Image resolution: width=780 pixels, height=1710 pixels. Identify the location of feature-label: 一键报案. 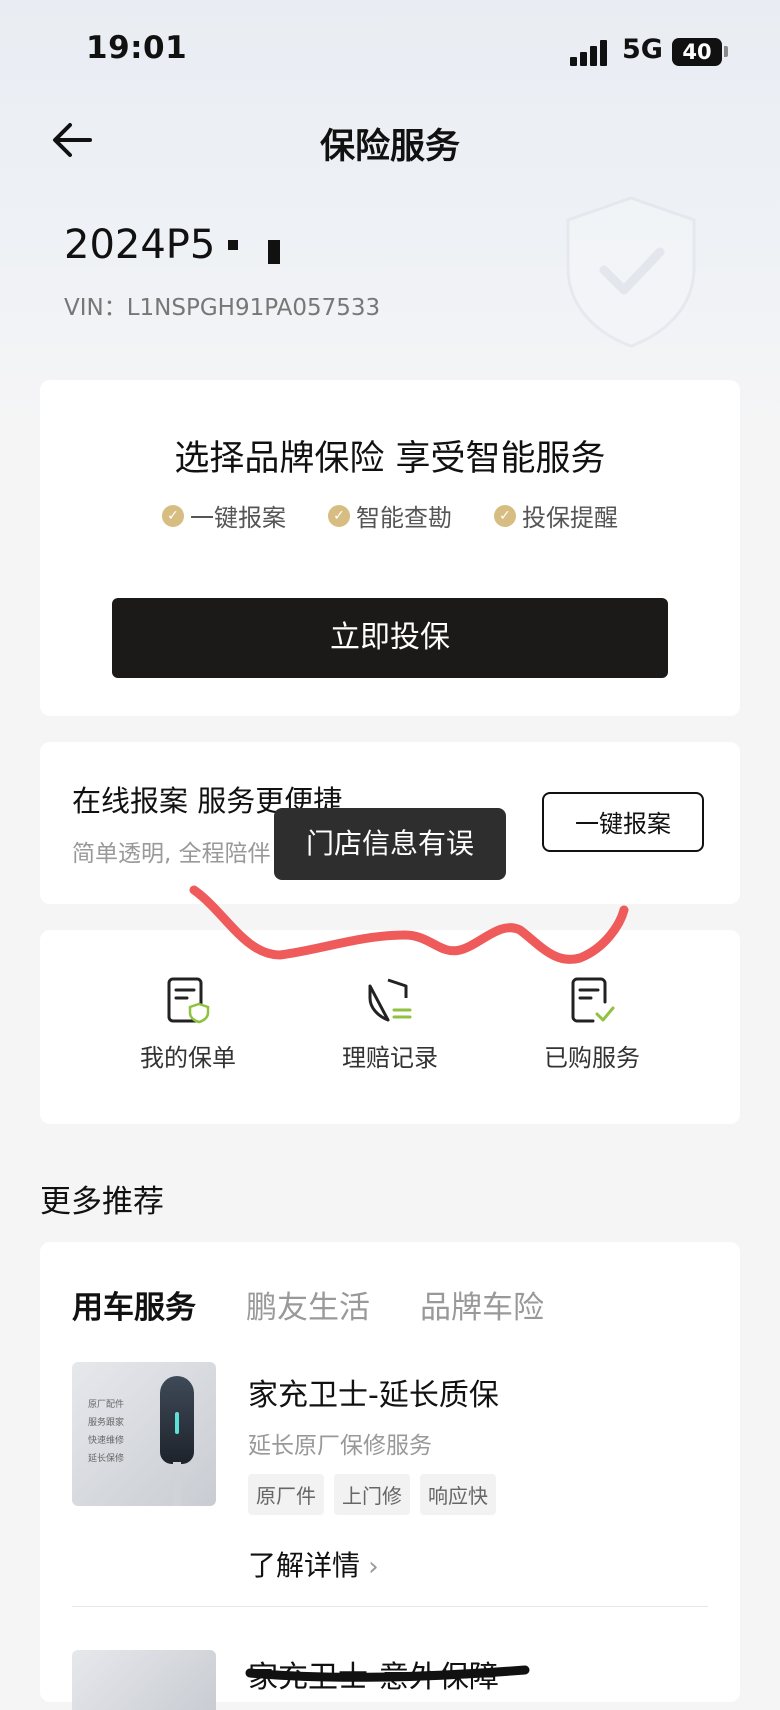
(238, 518).